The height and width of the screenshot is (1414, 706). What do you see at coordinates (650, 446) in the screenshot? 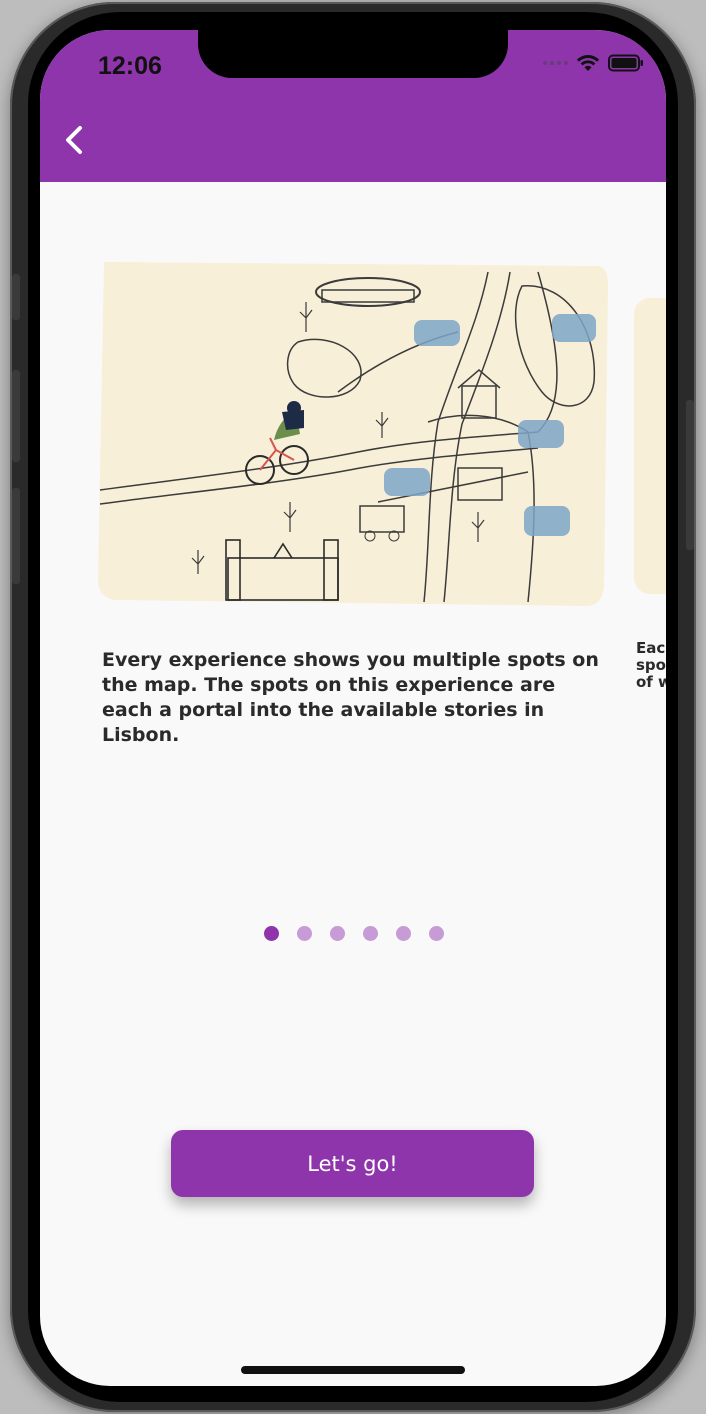
I see `next-slide-image` at bounding box center [650, 446].